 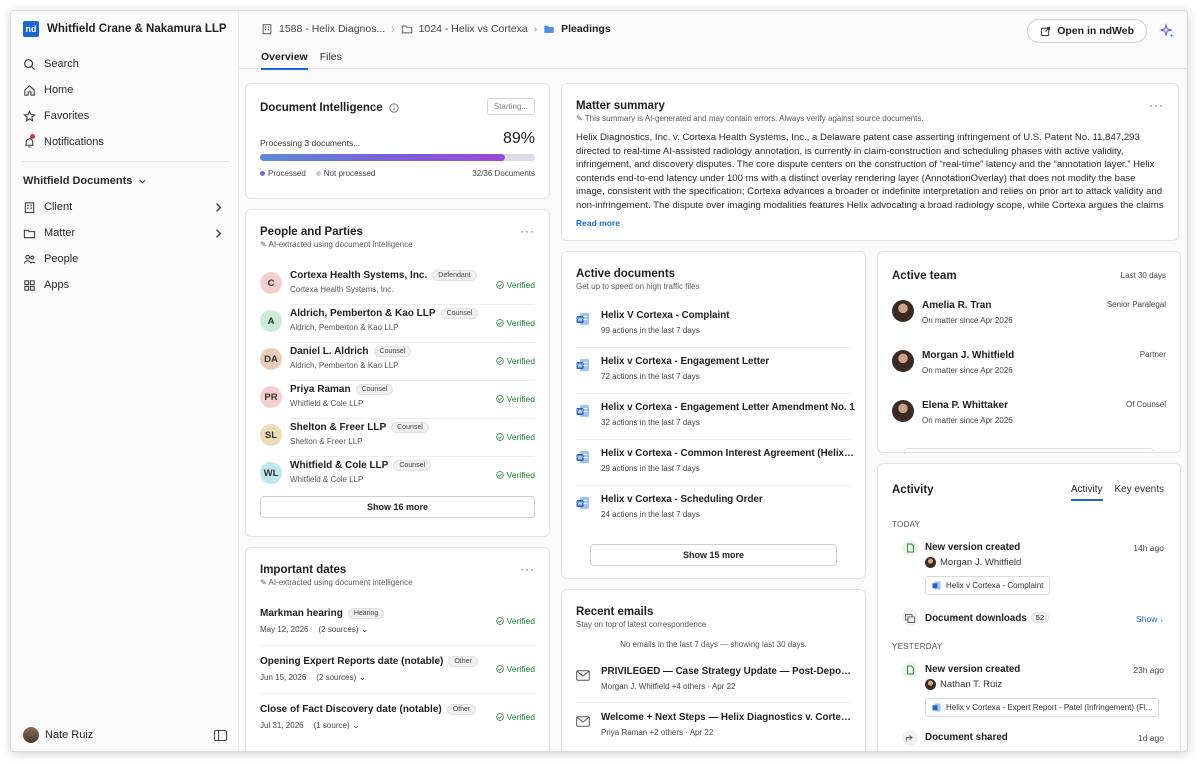 What do you see at coordinates (125, 90) in the screenshot?
I see `sidebar-item-home: Home` at bounding box center [125, 90].